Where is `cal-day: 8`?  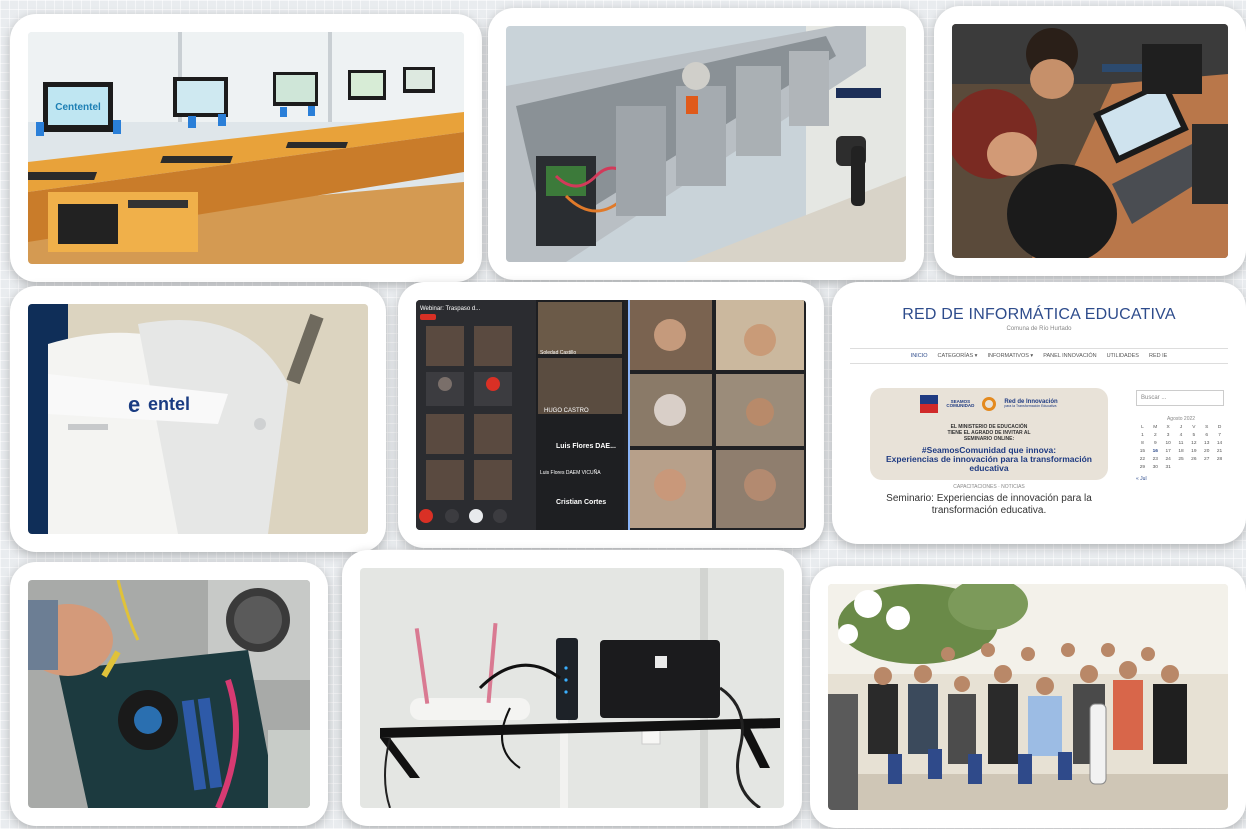 cal-day: 8 is located at coordinates (1142, 443).